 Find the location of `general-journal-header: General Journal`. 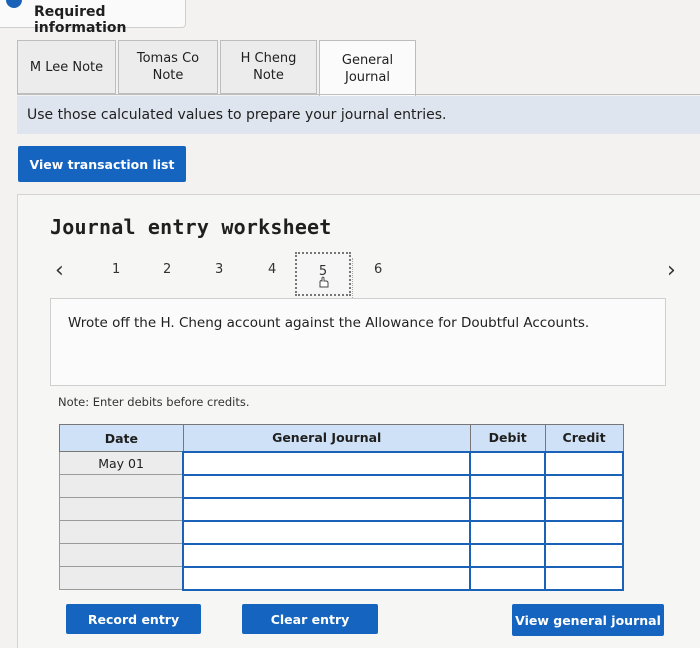

general-journal-header: General Journal is located at coordinates (326, 438).